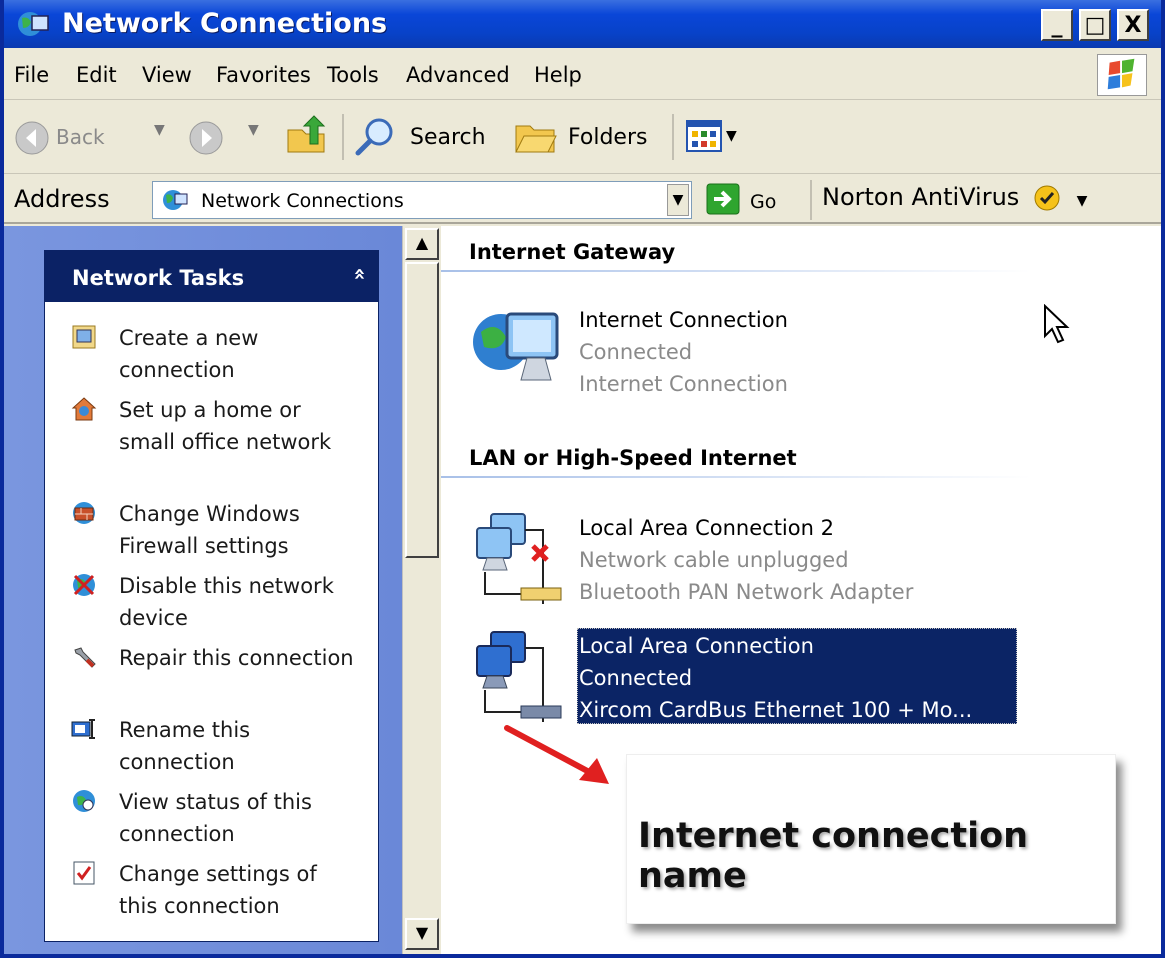  What do you see at coordinates (206, 138) in the screenshot?
I see `forward-button` at bounding box center [206, 138].